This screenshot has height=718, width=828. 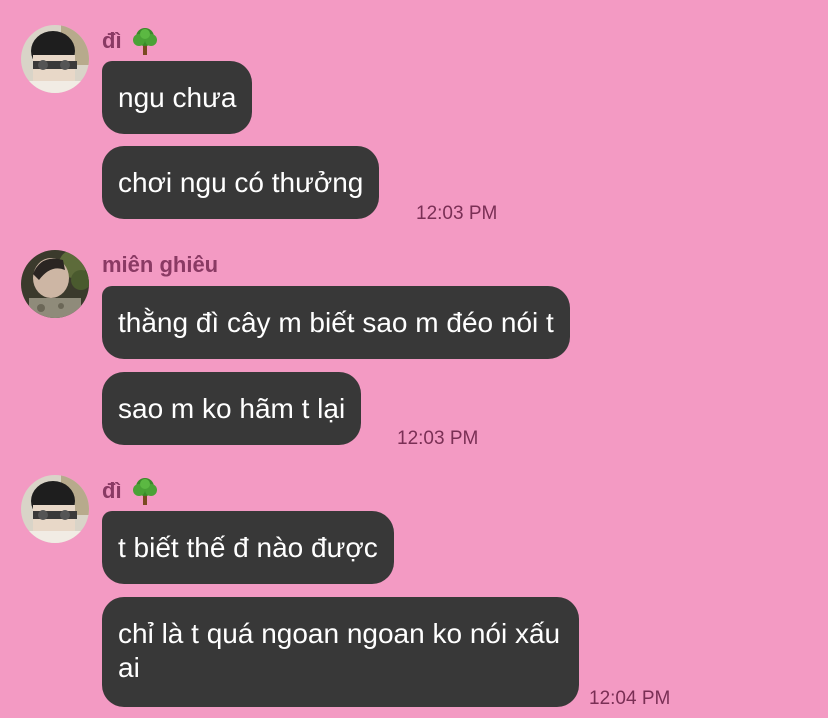 I want to click on message-bubble: thằng đì cây m biết sao m đéo nói t, so click(x=336, y=322).